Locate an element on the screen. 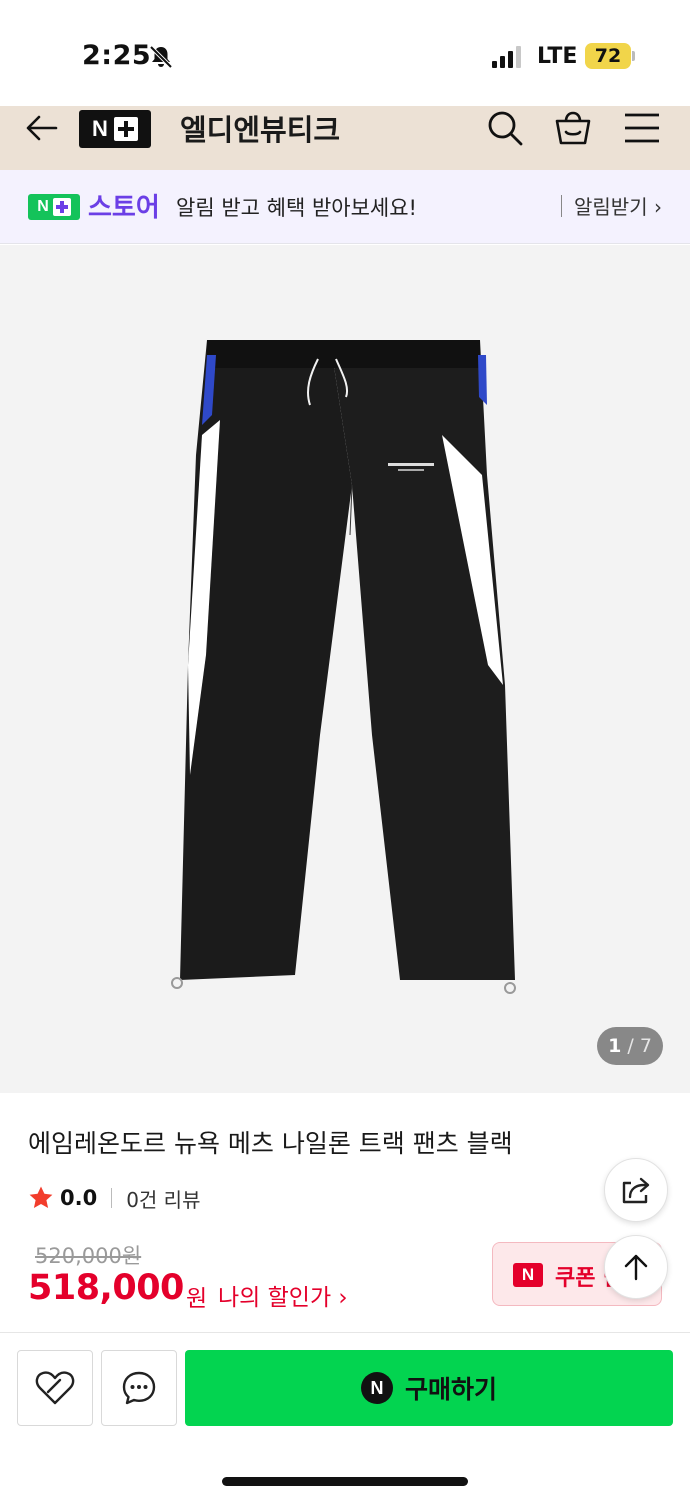 This screenshot has height=1500, width=690. image-page-indicator: 1 / 7 is located at coordinates (630, 1046).